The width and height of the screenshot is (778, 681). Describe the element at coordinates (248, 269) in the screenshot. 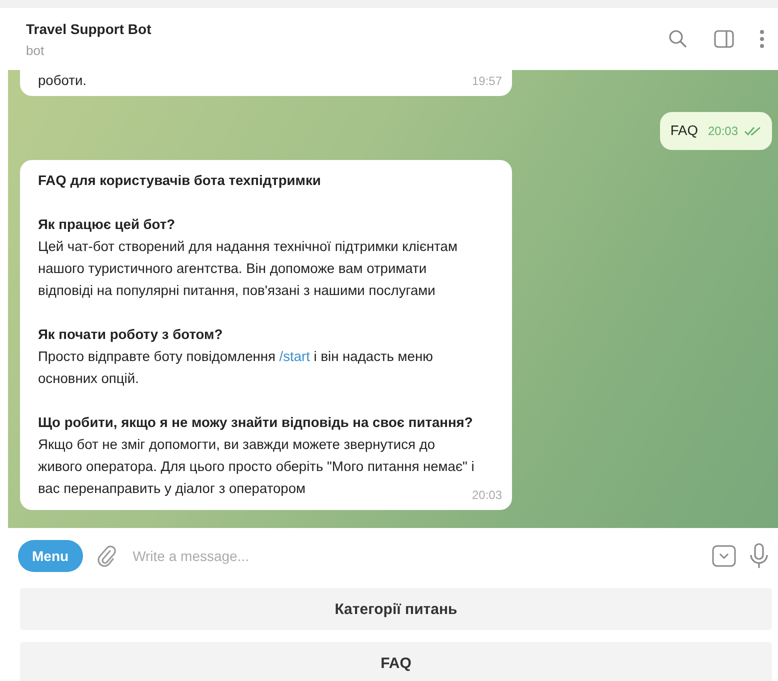

I see `message-text: Цей чат-бот створений для надання технічної підтримки клієнтам нашого туристичного агентства. Він допоможе вам отримати відповіді на популярні питання, пов'язані з нашими послугами` at that location.